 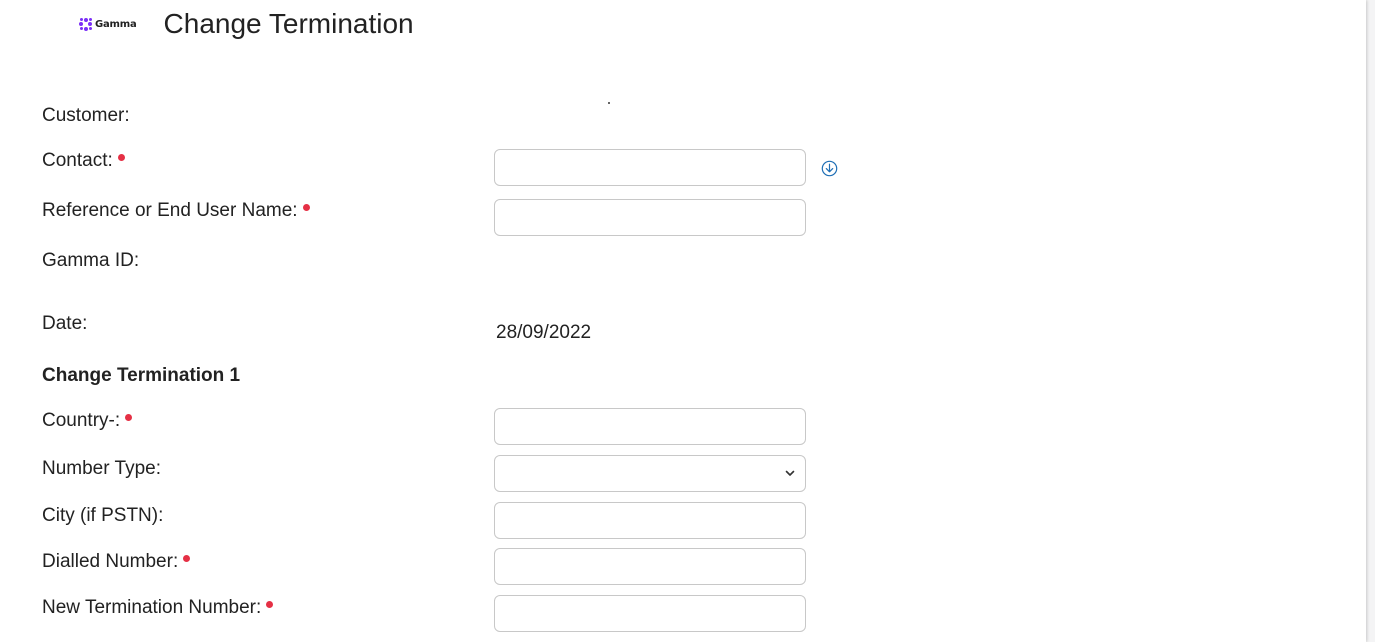 I want to click on number-type-label-text: Number Type:, so click(x=101, y=468).